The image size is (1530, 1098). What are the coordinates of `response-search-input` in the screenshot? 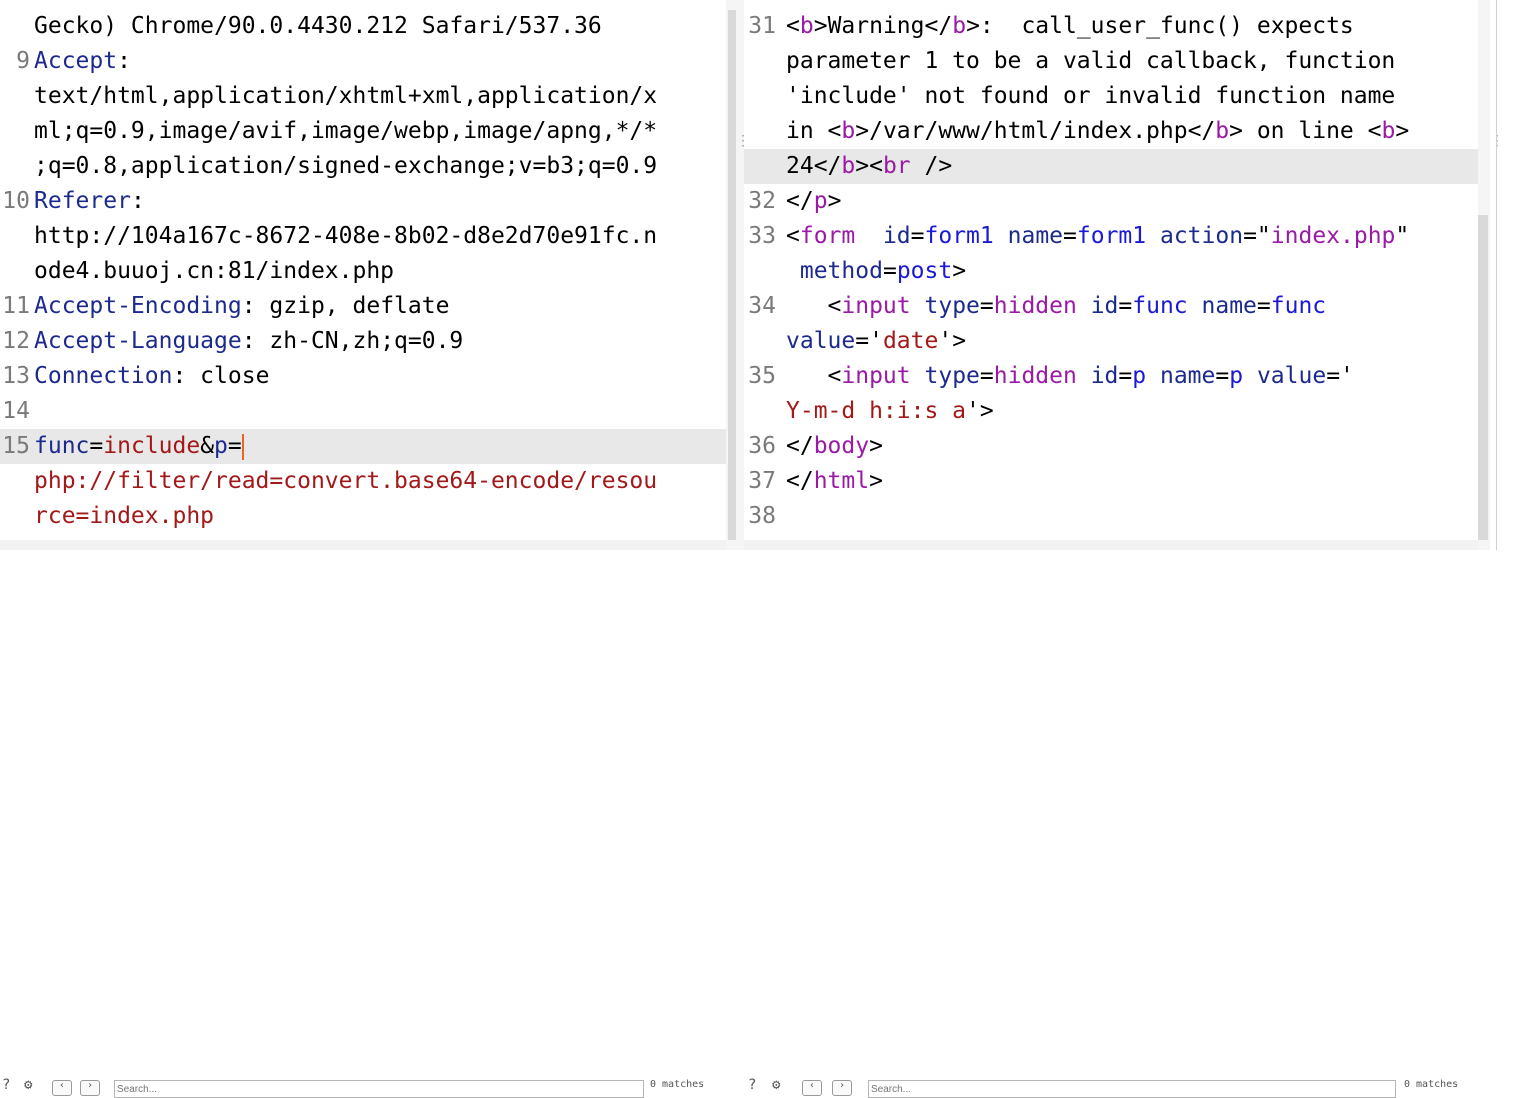 It's located at (1132, 1089).